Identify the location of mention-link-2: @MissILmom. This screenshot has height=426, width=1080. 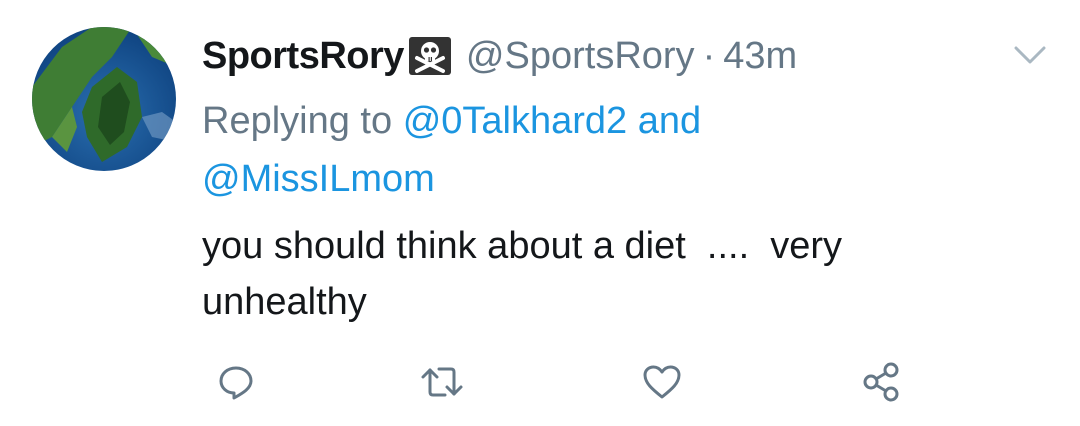
(318, 179).